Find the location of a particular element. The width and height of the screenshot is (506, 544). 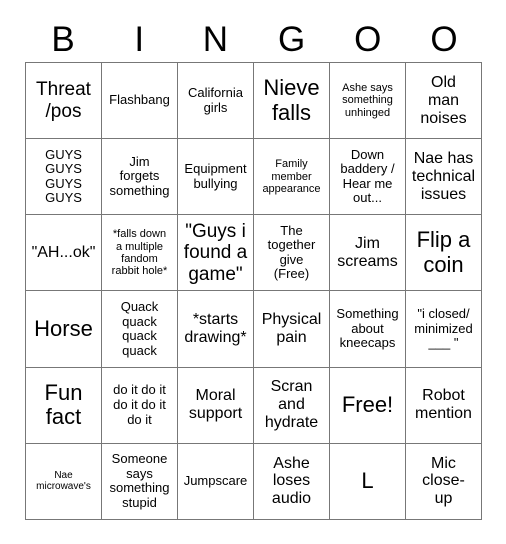

bingo-cell-label: Flashbang is located at coordinates (139, 100).